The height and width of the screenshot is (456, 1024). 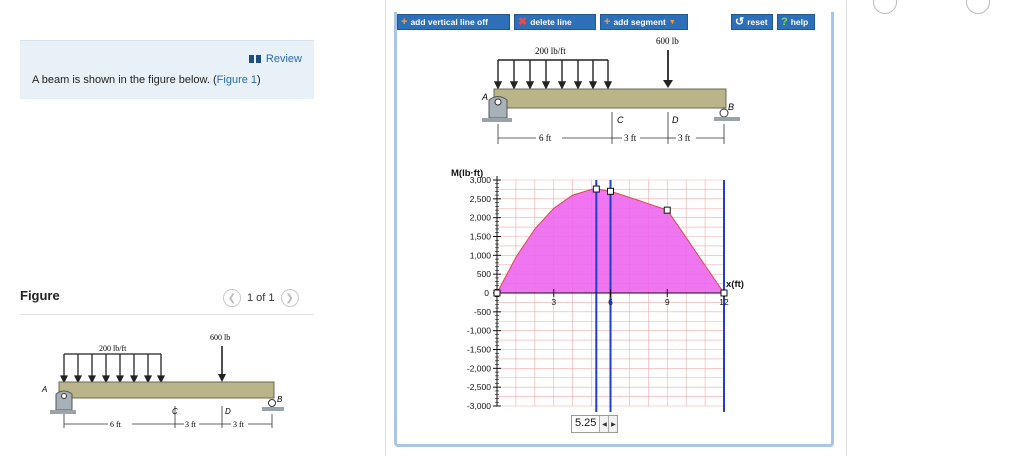 I want to click on x-axis-label: x(ft), so click(x=735, y=284).